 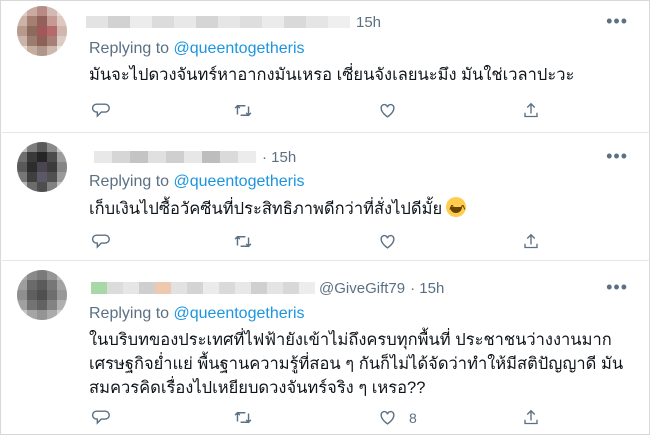 What do you see at coordinates (368, 22) in the screenshot?
I see `tweet-time: 15h` at bounding box center [368, 22].